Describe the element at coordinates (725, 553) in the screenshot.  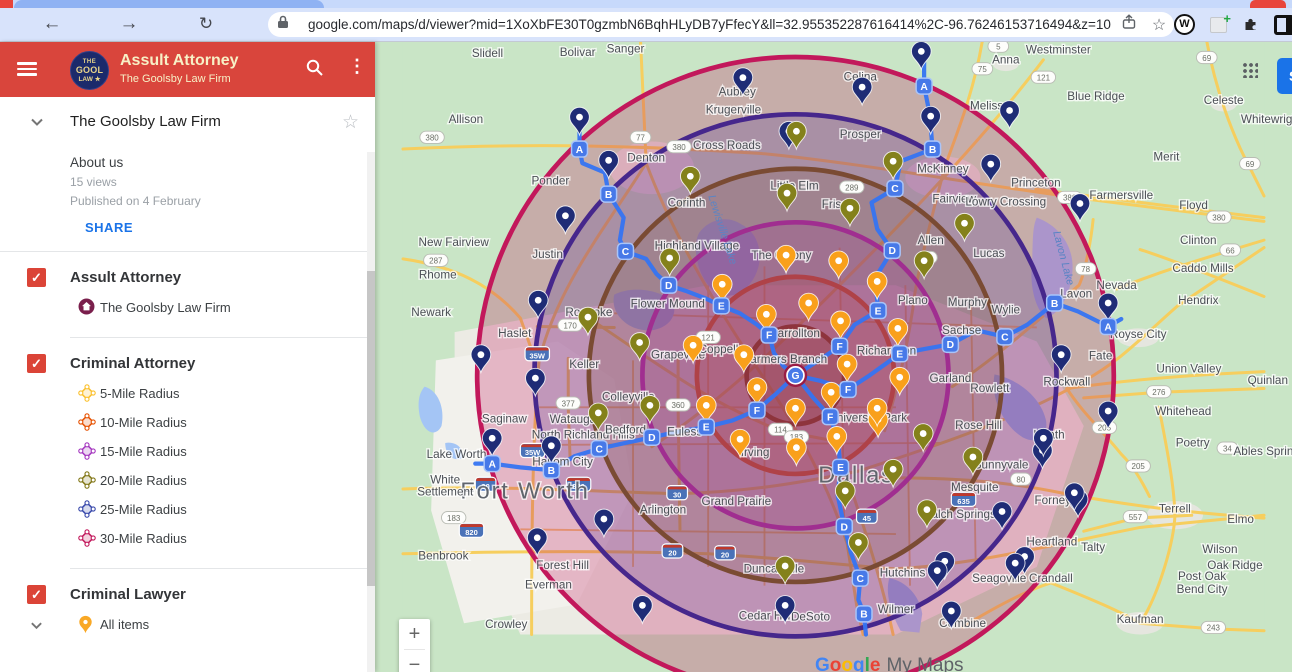
I see `interstate-shield: 20` at that location.